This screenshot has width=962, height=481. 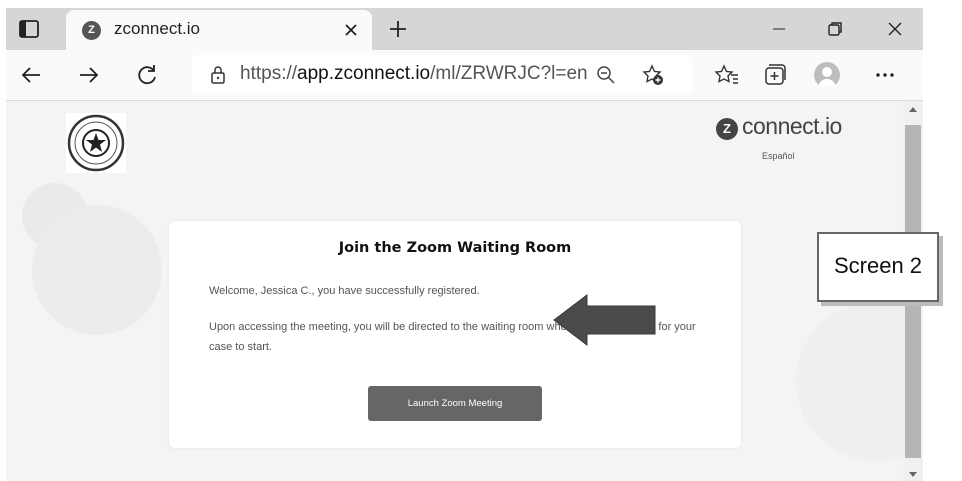 What do you see at coordinates (604, 320) in the screenshot?
I see `pointer-arrow-icon` at bounding box center [604, 320].